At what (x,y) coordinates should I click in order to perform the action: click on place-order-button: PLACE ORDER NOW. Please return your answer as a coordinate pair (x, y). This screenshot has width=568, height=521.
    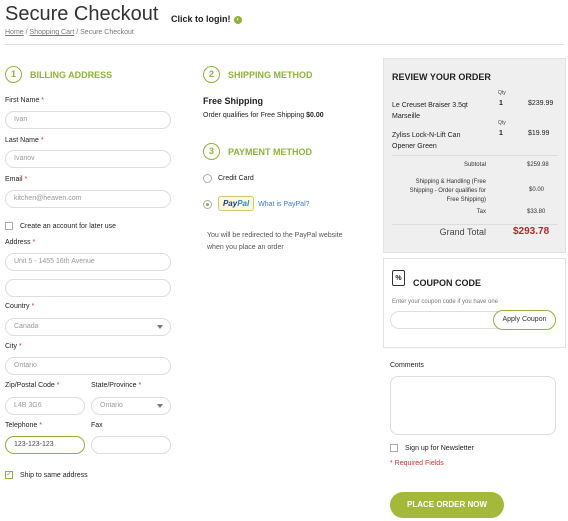
    Looking at the image, I should click on (447, 505).